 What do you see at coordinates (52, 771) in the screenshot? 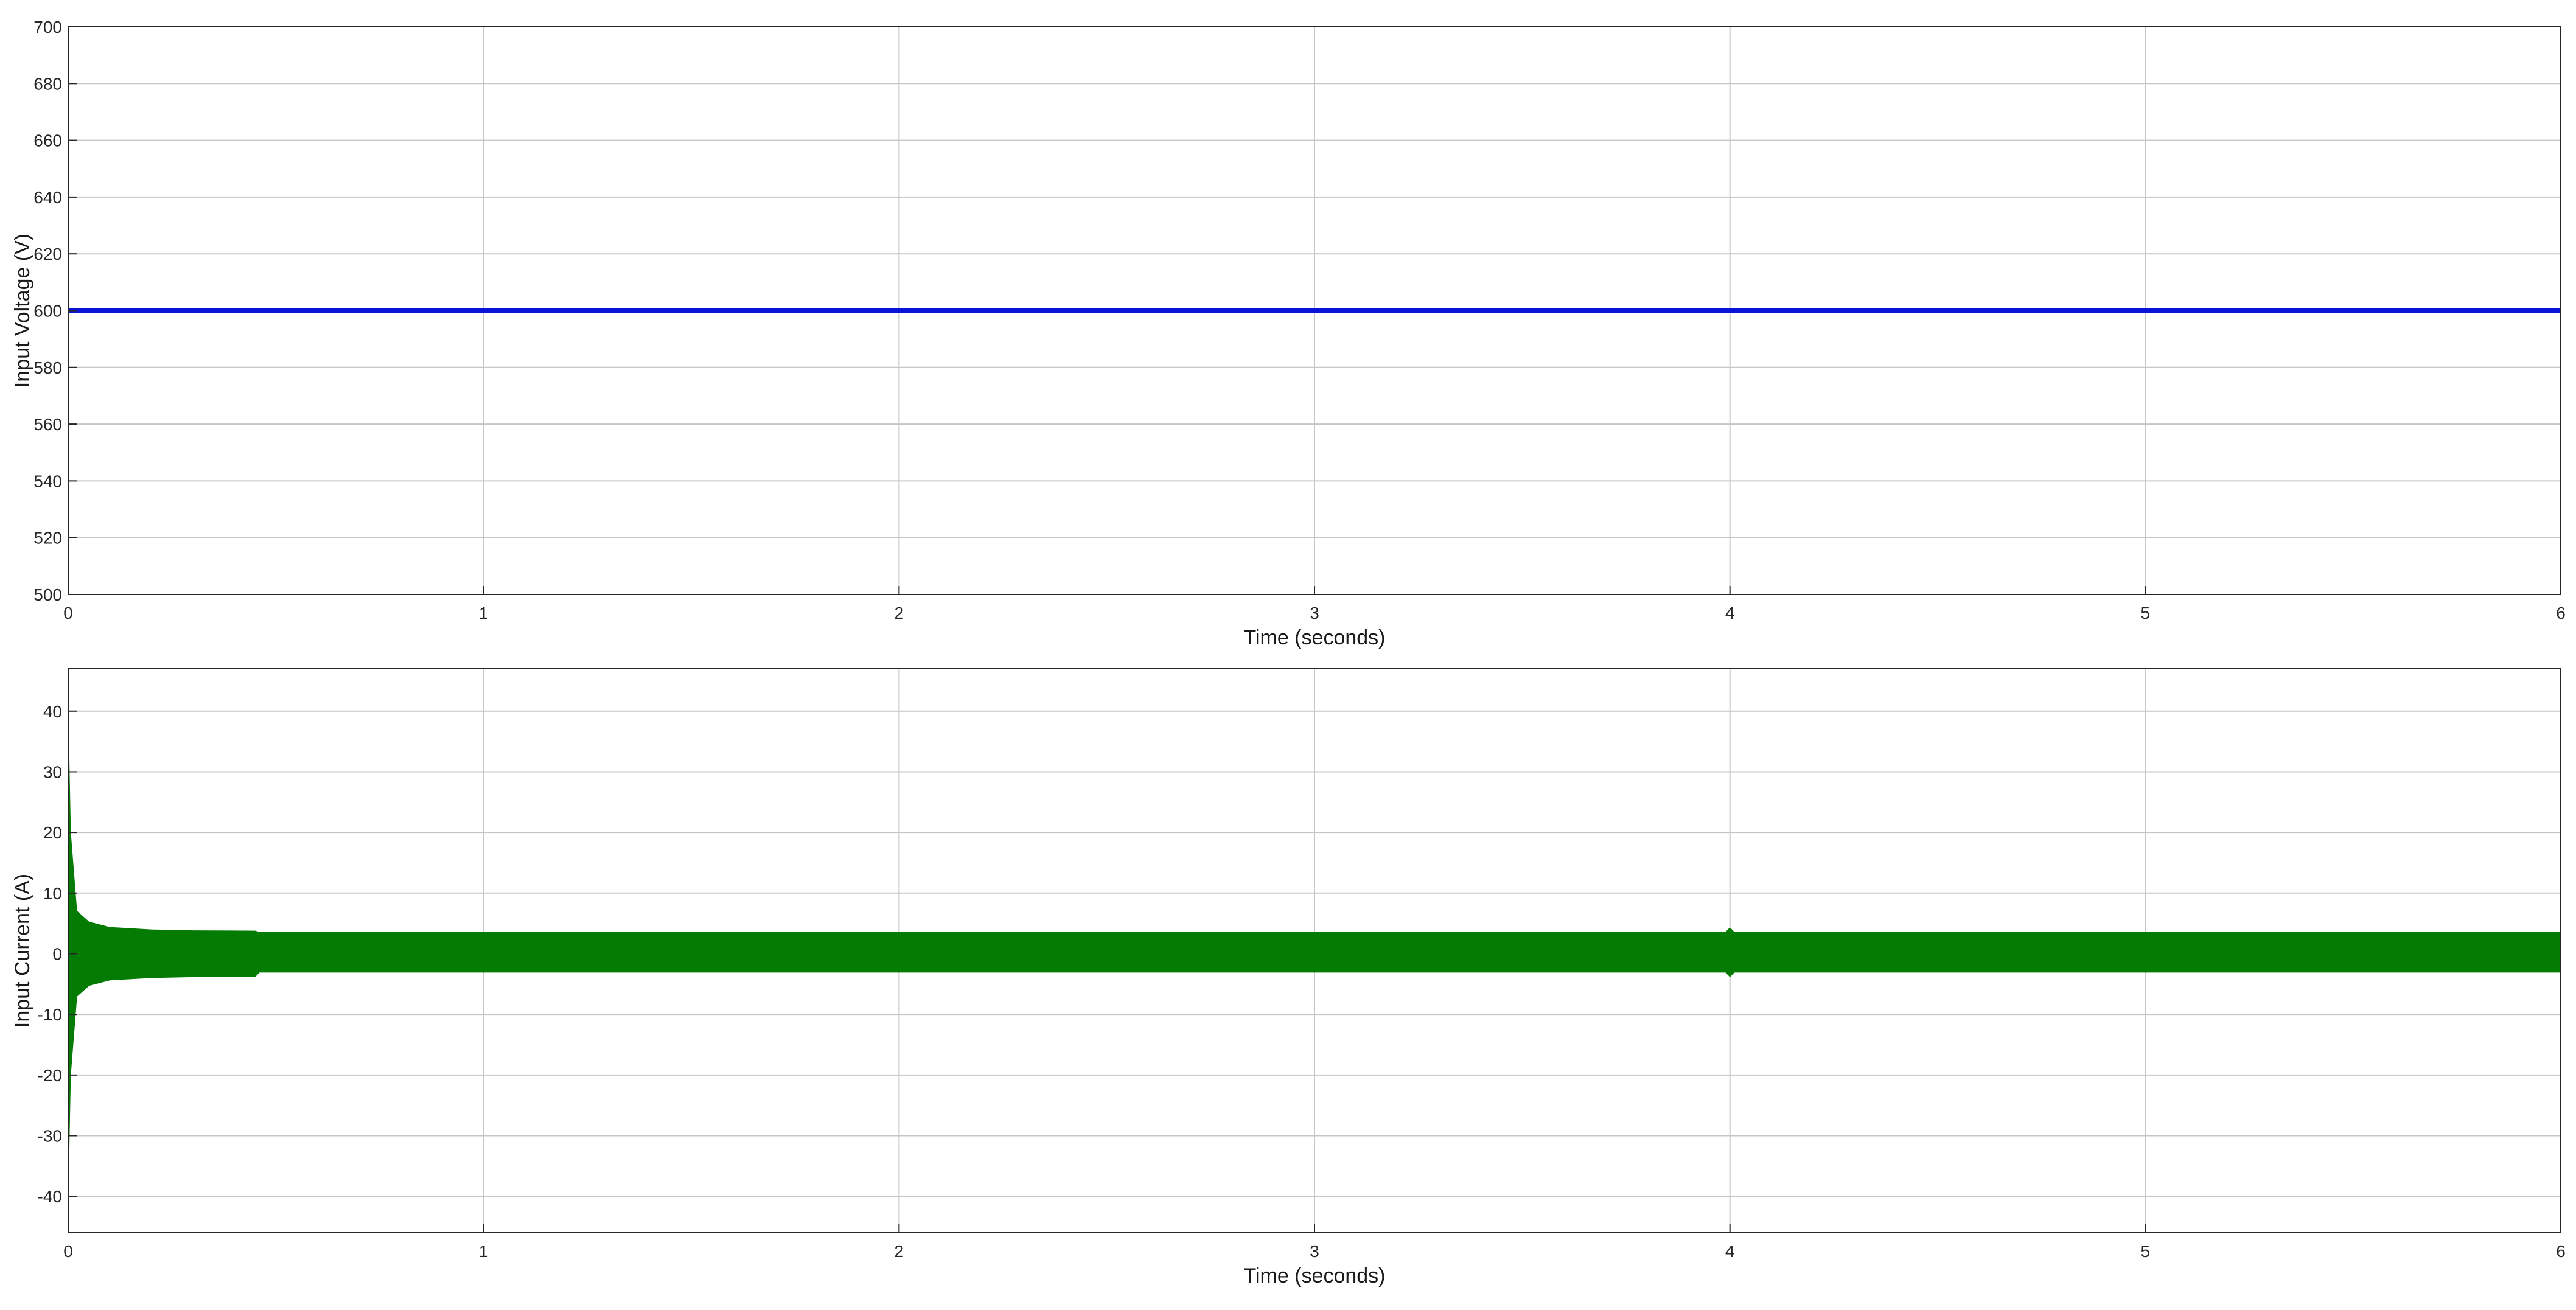
I see `y-tick-label: 30` at bounding box center [52, 771].